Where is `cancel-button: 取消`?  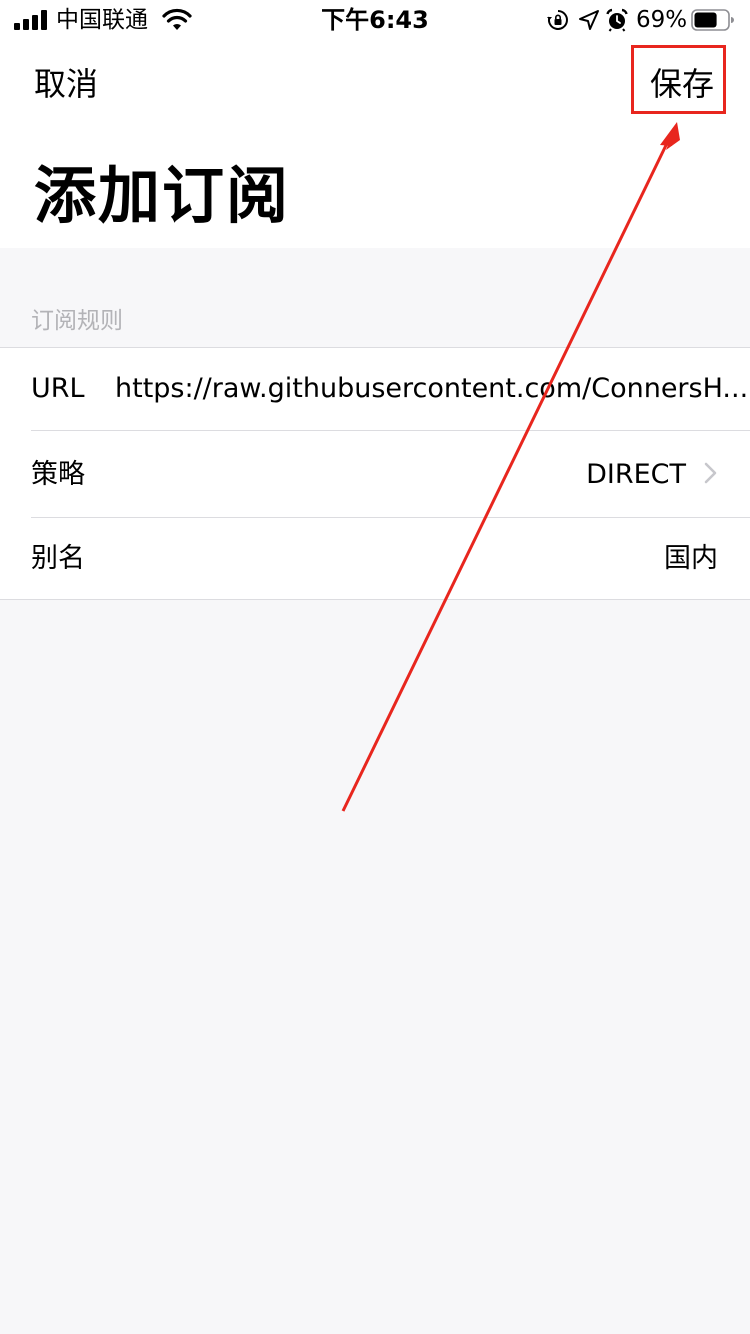 cancel-button: 取消 is located at coordinates (66, 84).